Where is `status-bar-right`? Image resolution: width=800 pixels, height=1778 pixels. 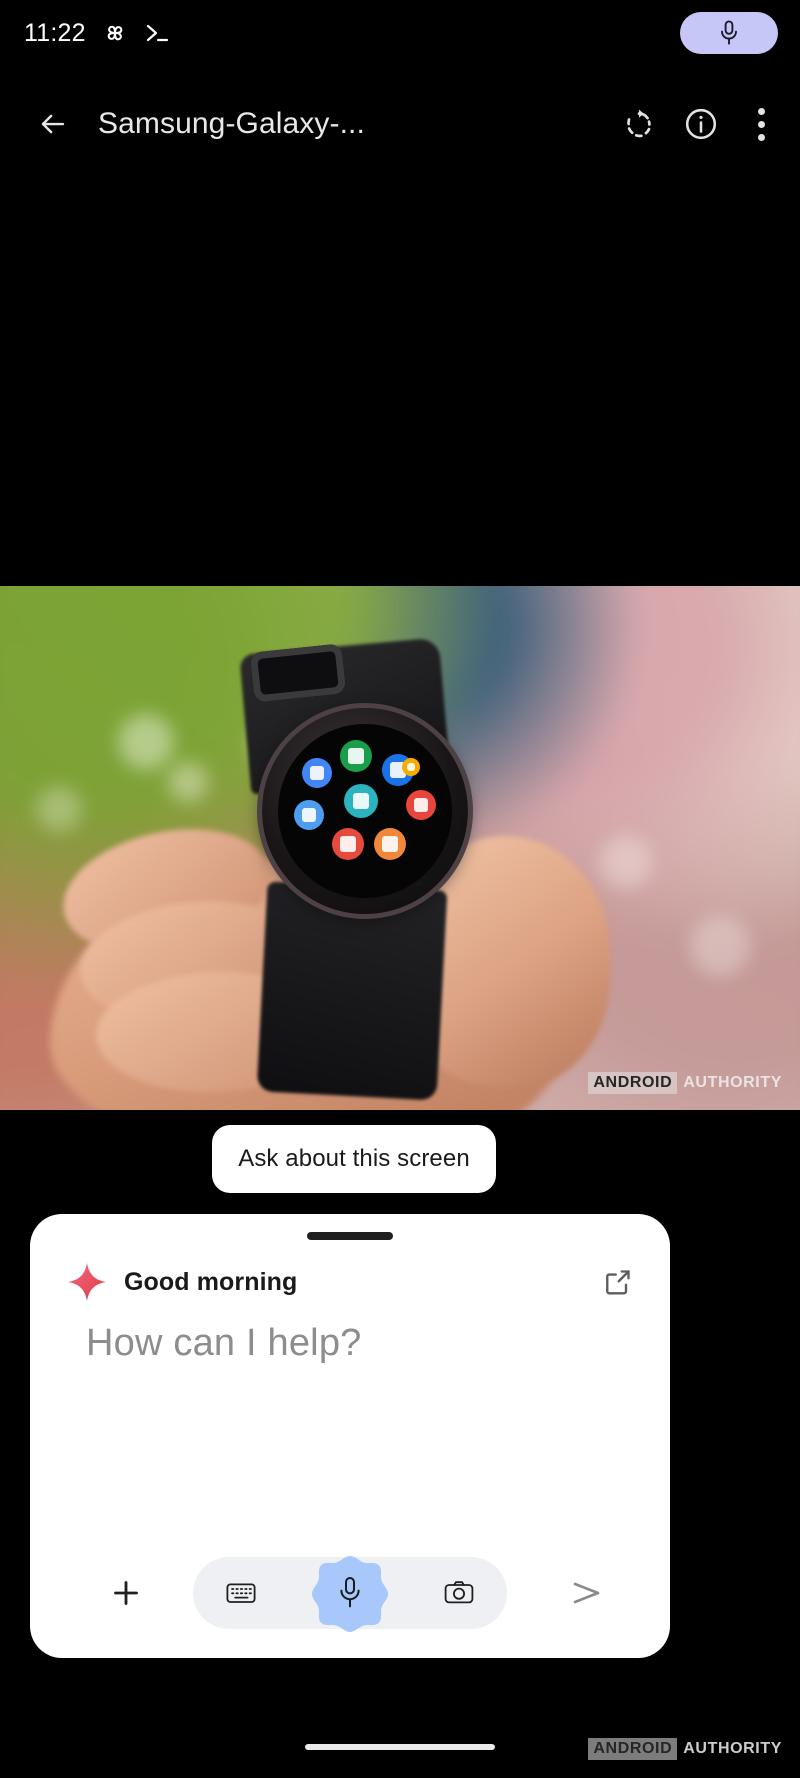
status-bar-right is located at coordinates (729, 33).